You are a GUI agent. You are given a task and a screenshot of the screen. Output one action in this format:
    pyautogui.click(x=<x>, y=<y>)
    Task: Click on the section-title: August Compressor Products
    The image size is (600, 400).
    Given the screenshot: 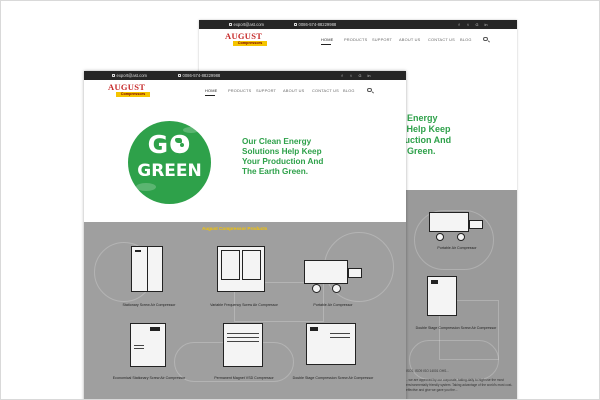 What is the action you would take?
    pyautogui.click(x=235, y=228)
    